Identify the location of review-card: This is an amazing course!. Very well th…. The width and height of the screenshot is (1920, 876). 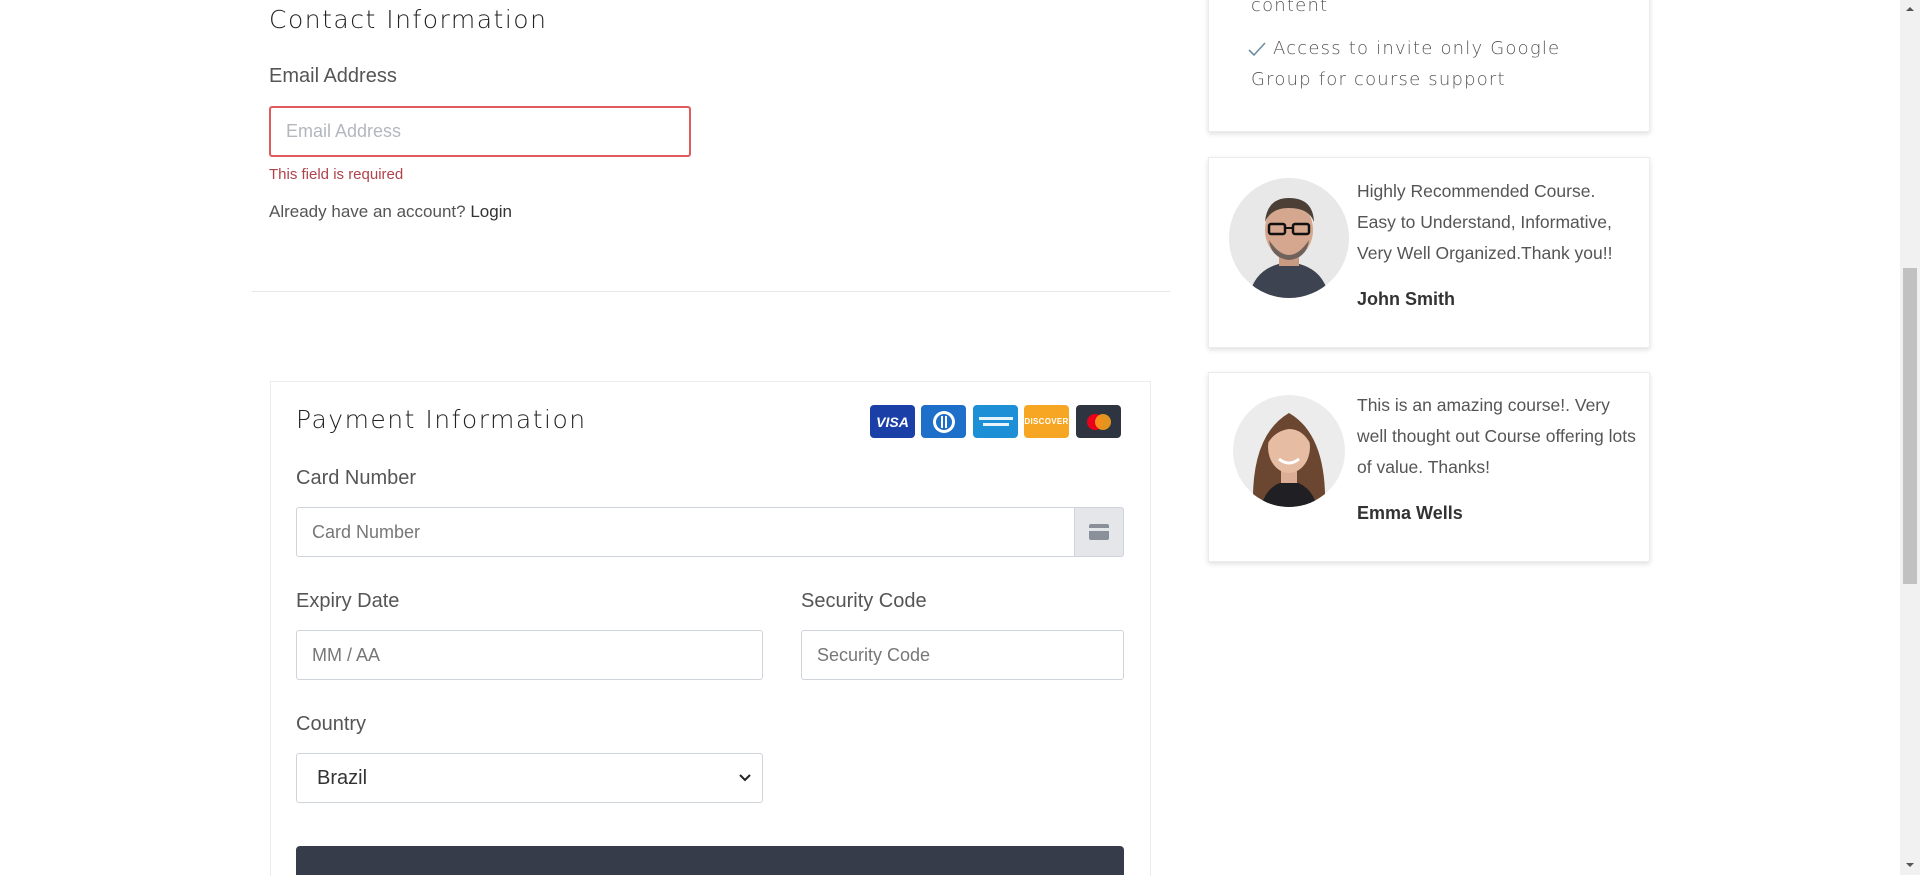
(1429, 467).